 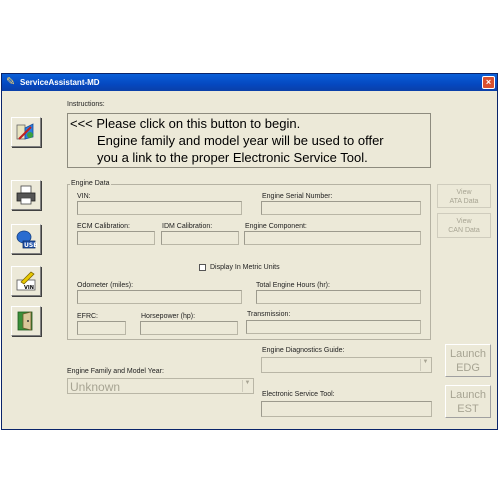 What do you see at coordinates (159, 208) in the screenshot?
I see `vin-field` at bounding box center [159, 208].